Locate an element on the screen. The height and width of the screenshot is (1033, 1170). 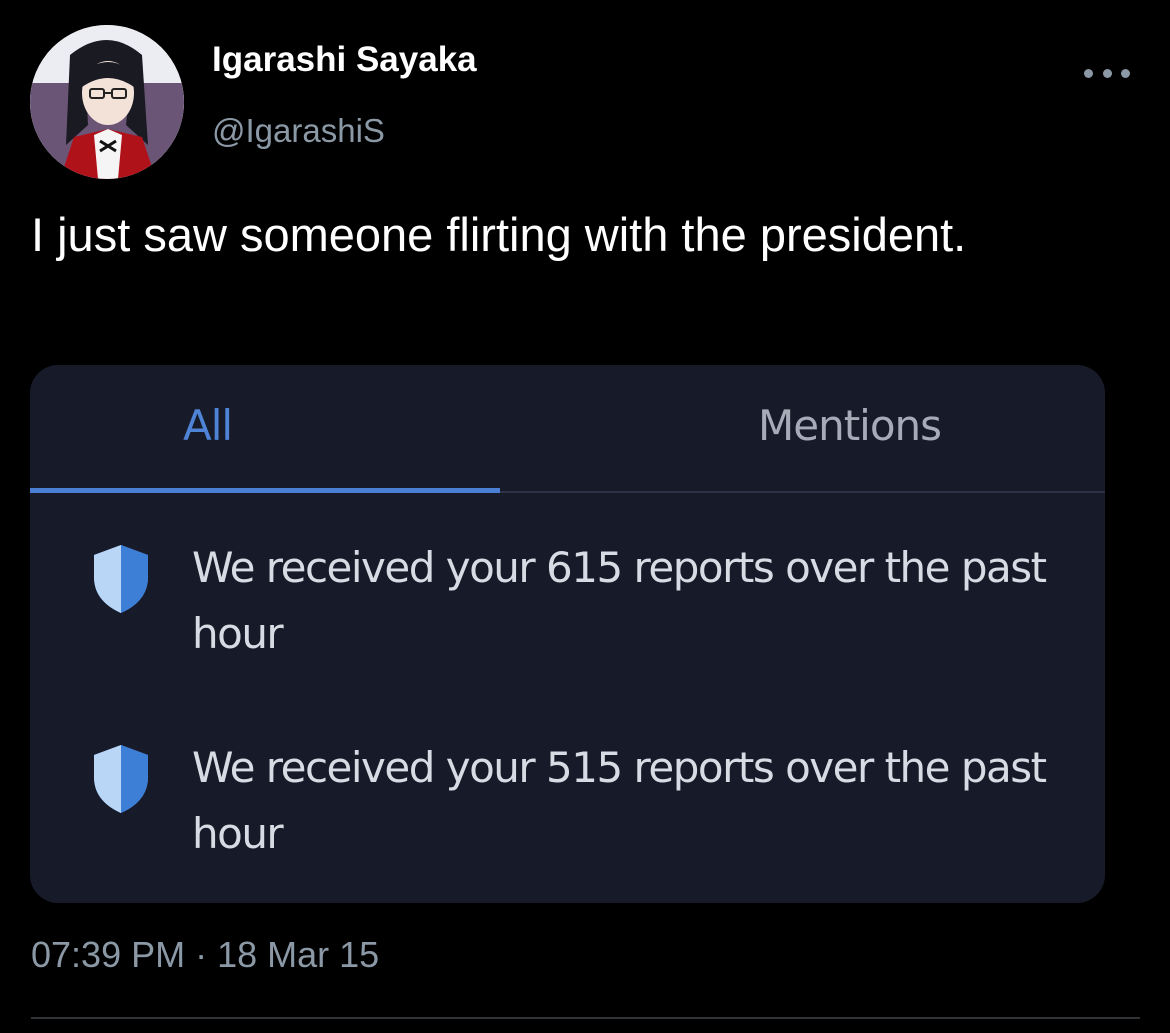
tab-all: All is located at coordinates (208, 425).